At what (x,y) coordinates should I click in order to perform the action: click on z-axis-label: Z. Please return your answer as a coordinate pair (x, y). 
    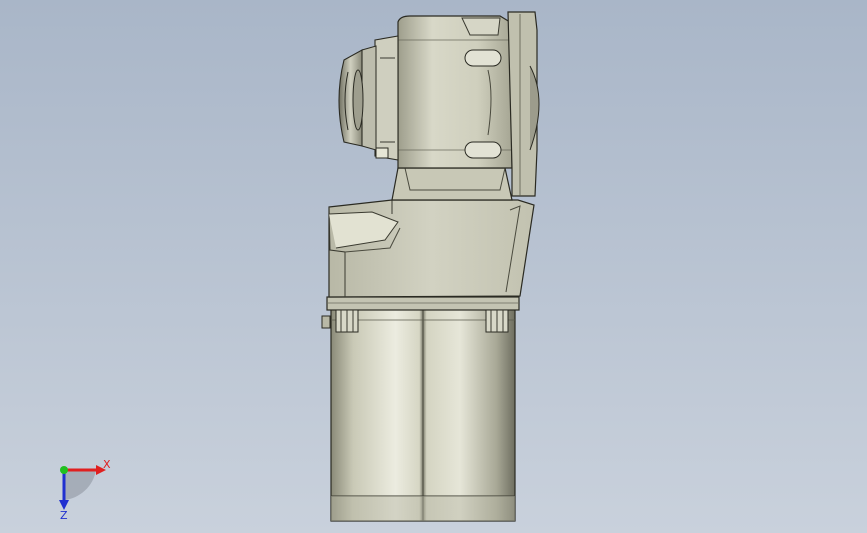
    Looking at the image, I should click on (64, 515).